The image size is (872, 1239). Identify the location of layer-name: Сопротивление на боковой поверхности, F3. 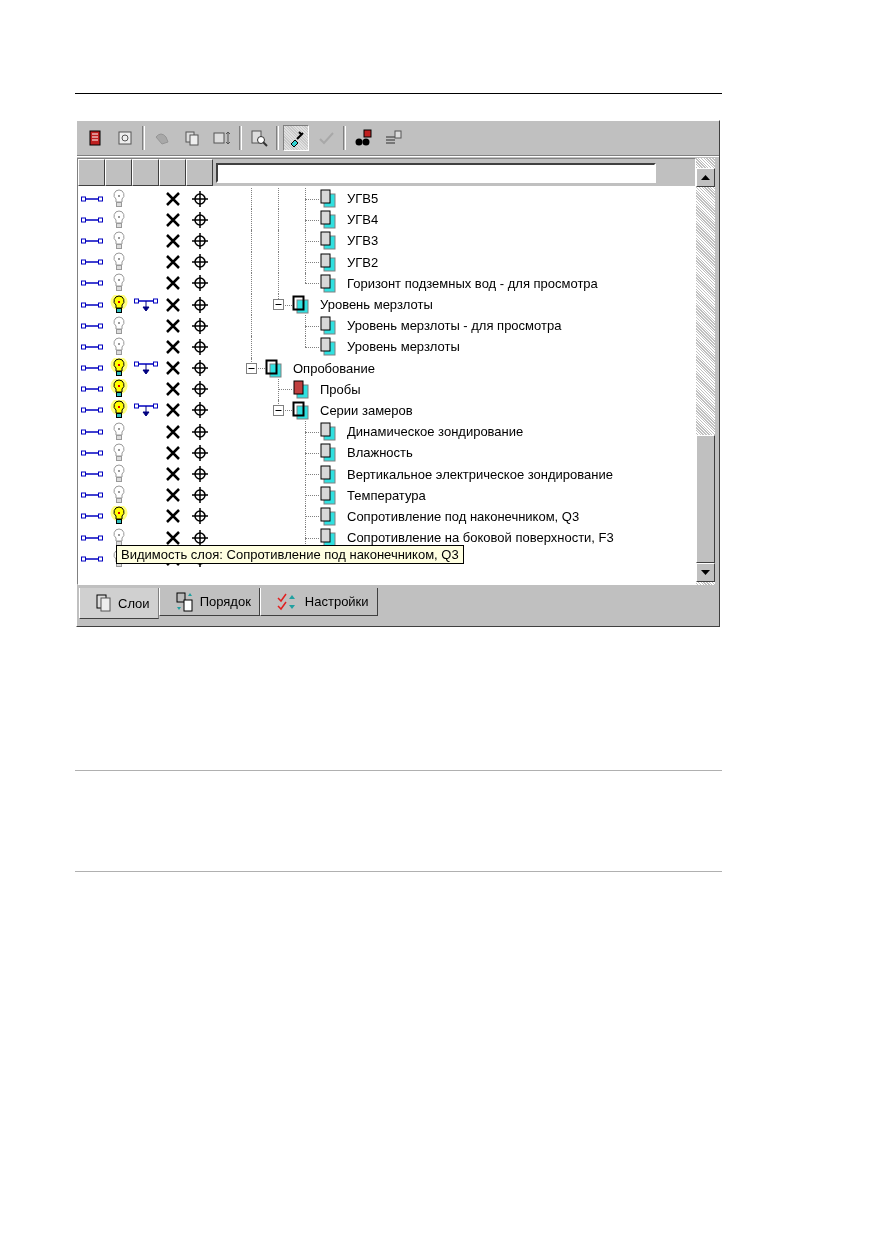
(480, 538).